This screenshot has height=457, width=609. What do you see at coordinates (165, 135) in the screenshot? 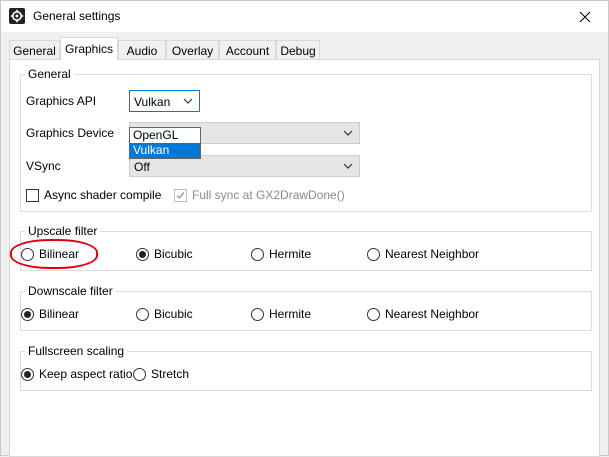
I see `dropdown-option-opengl: OpenGL` at bounding box center [165, 135].